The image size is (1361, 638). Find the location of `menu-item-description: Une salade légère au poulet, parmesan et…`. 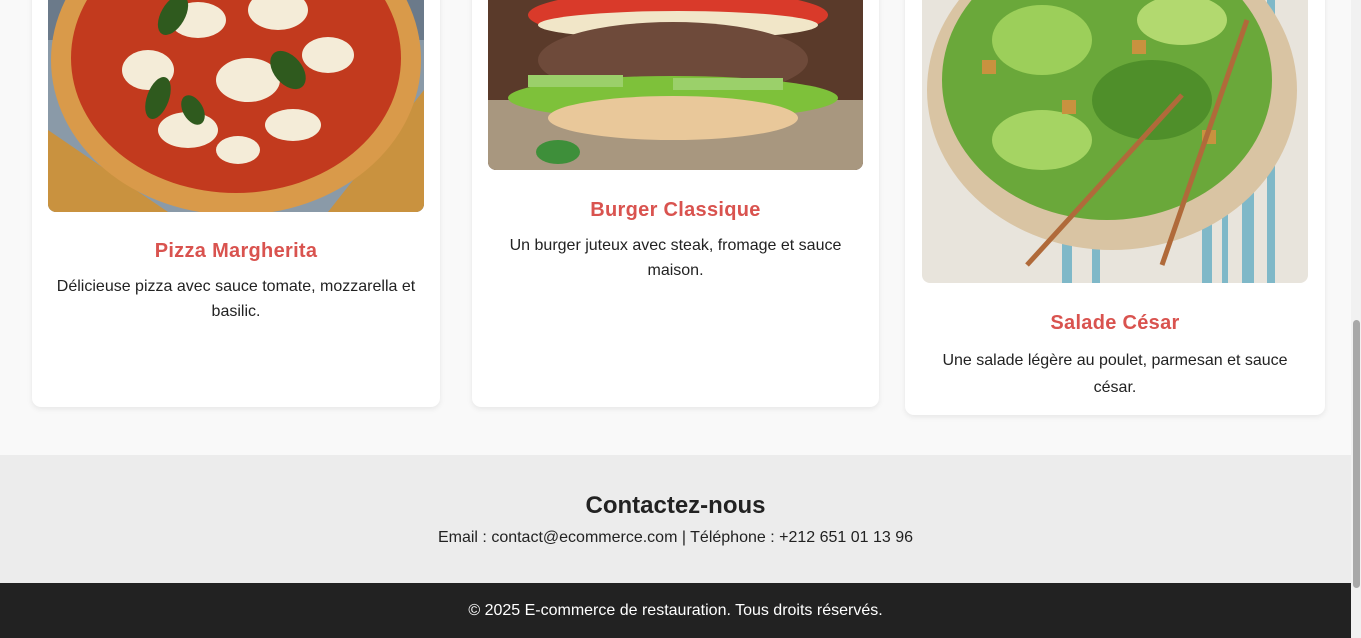

menu-item-description: Une salade légère au poulet, parmesan et… is located at coordinates (1115, 374).